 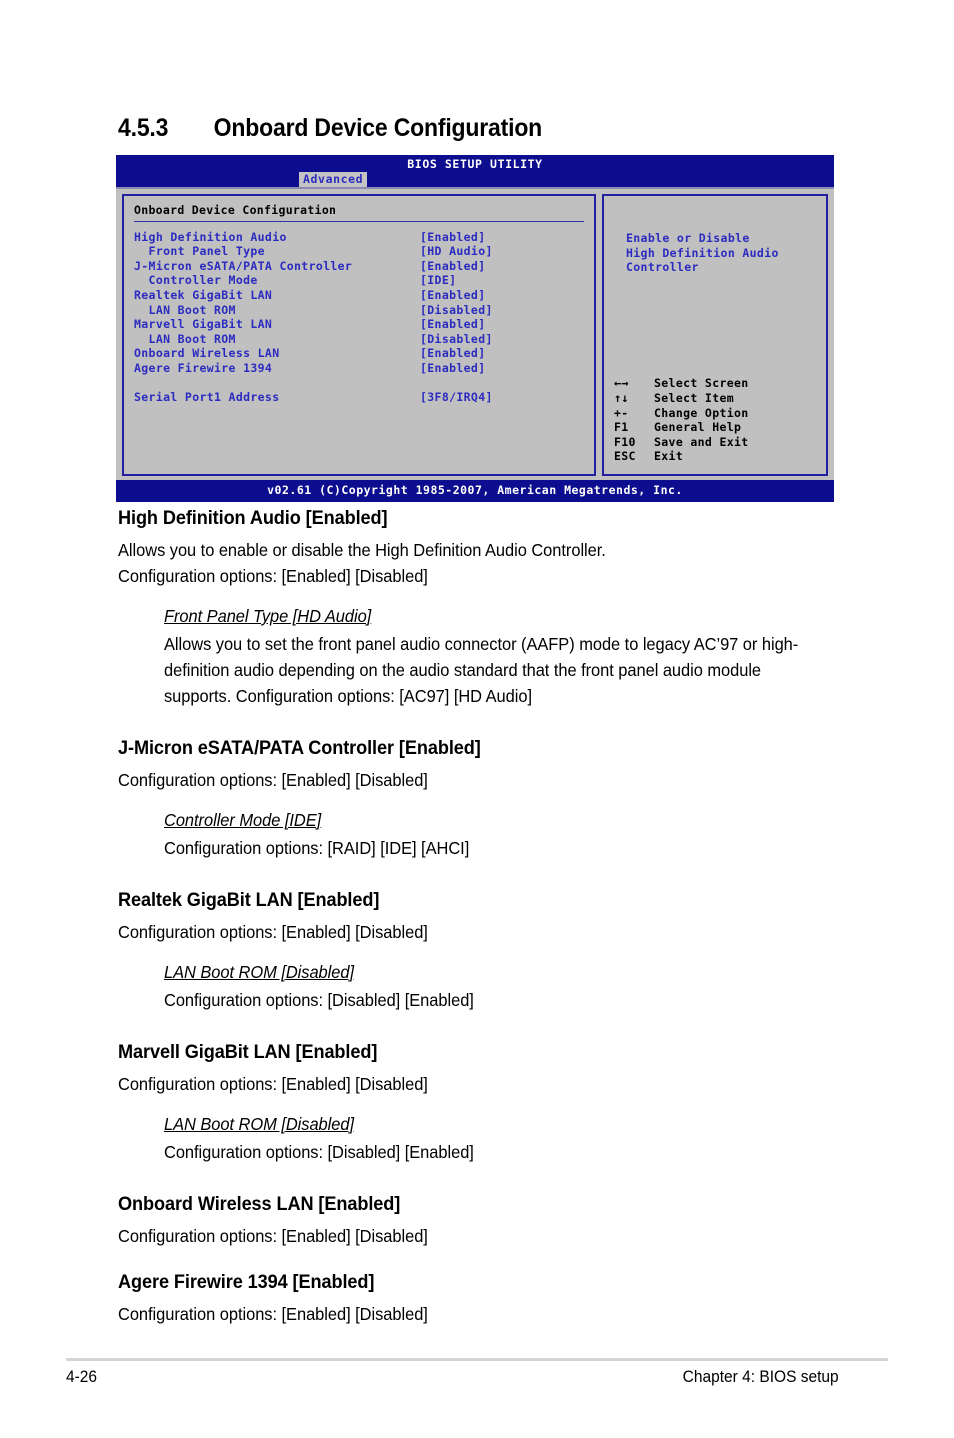 I want to click on bios-option-row: Front Panel Type [HD Audio], so click(x=359, y=251).